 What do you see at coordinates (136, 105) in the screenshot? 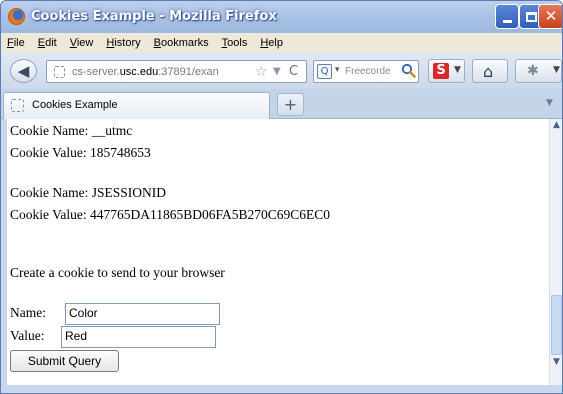
I see `tab-cookies-example: Cookies Example` at bounding box center [136, 105].